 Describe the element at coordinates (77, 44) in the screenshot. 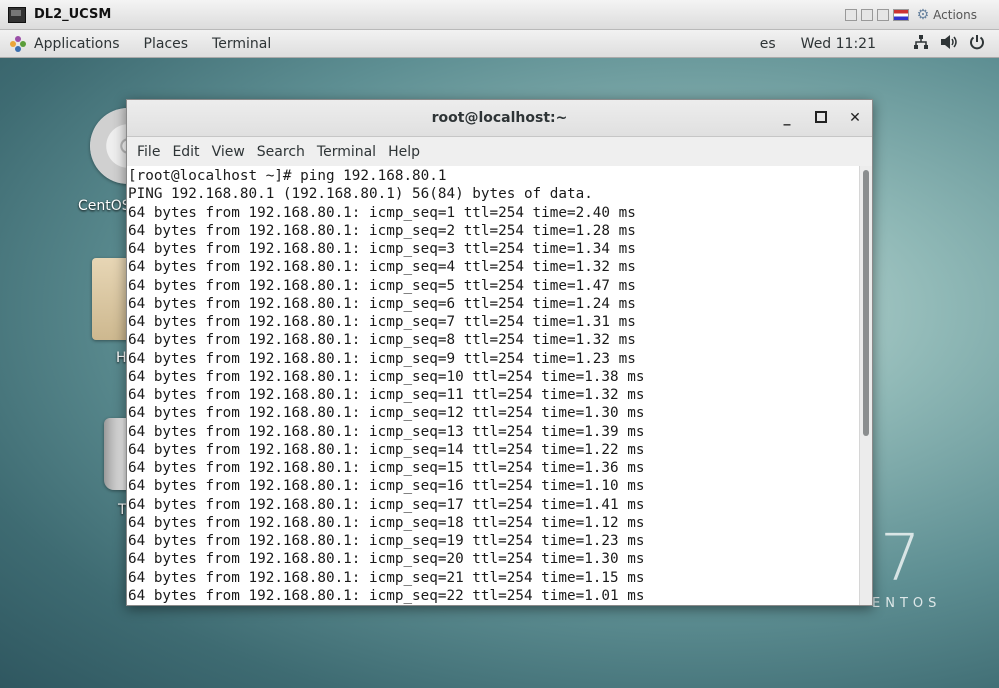

I see `applications-menu: Applications` at that location.